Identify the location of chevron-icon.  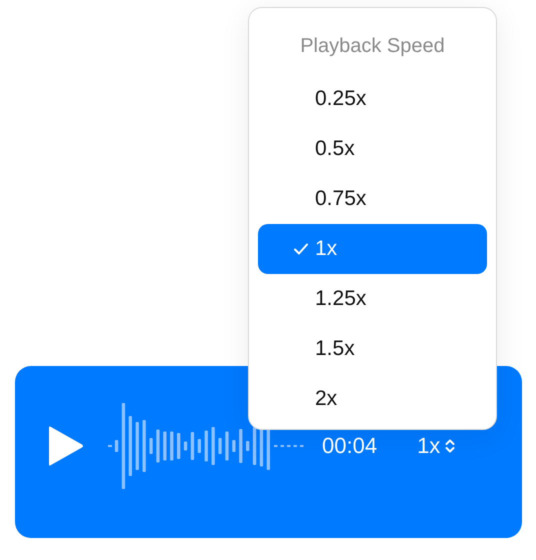
(450, 446).